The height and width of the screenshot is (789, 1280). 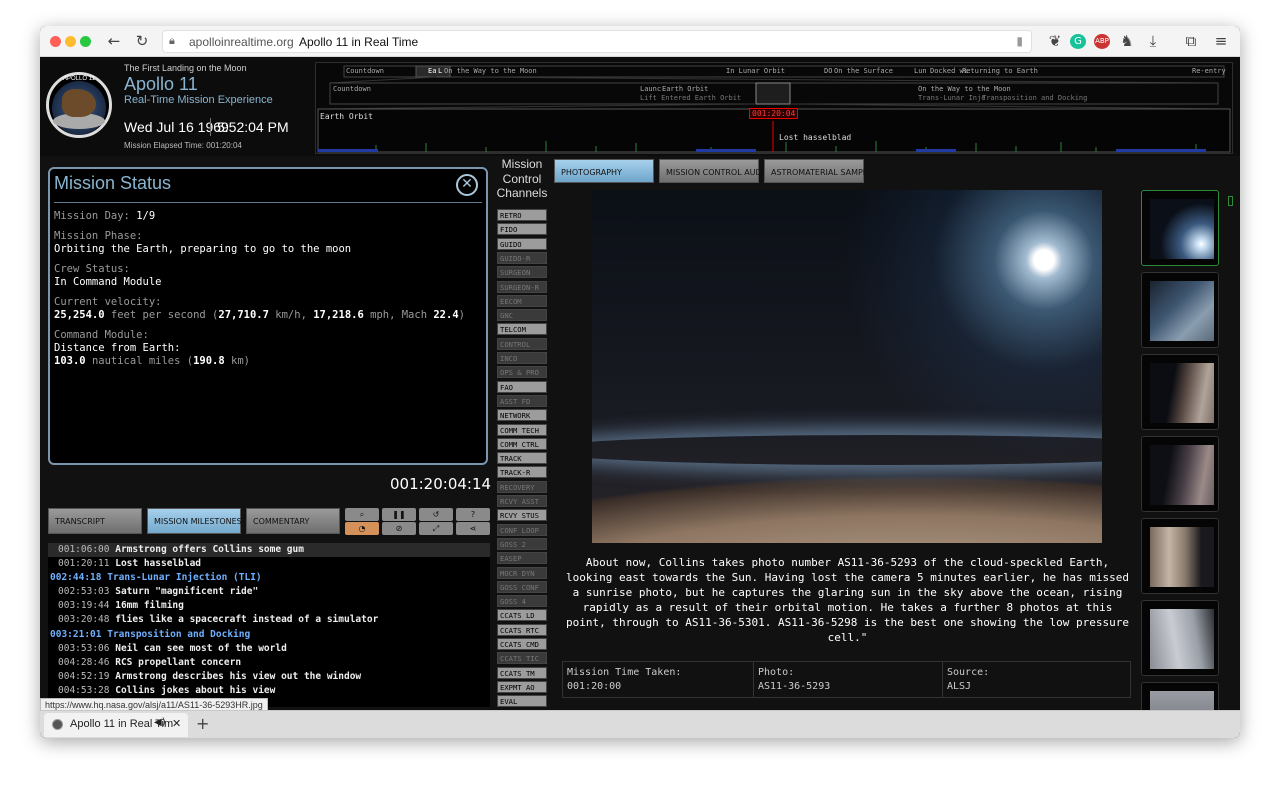 I want to click on mcc-channel: FIDO, so click(x=522, y=229).